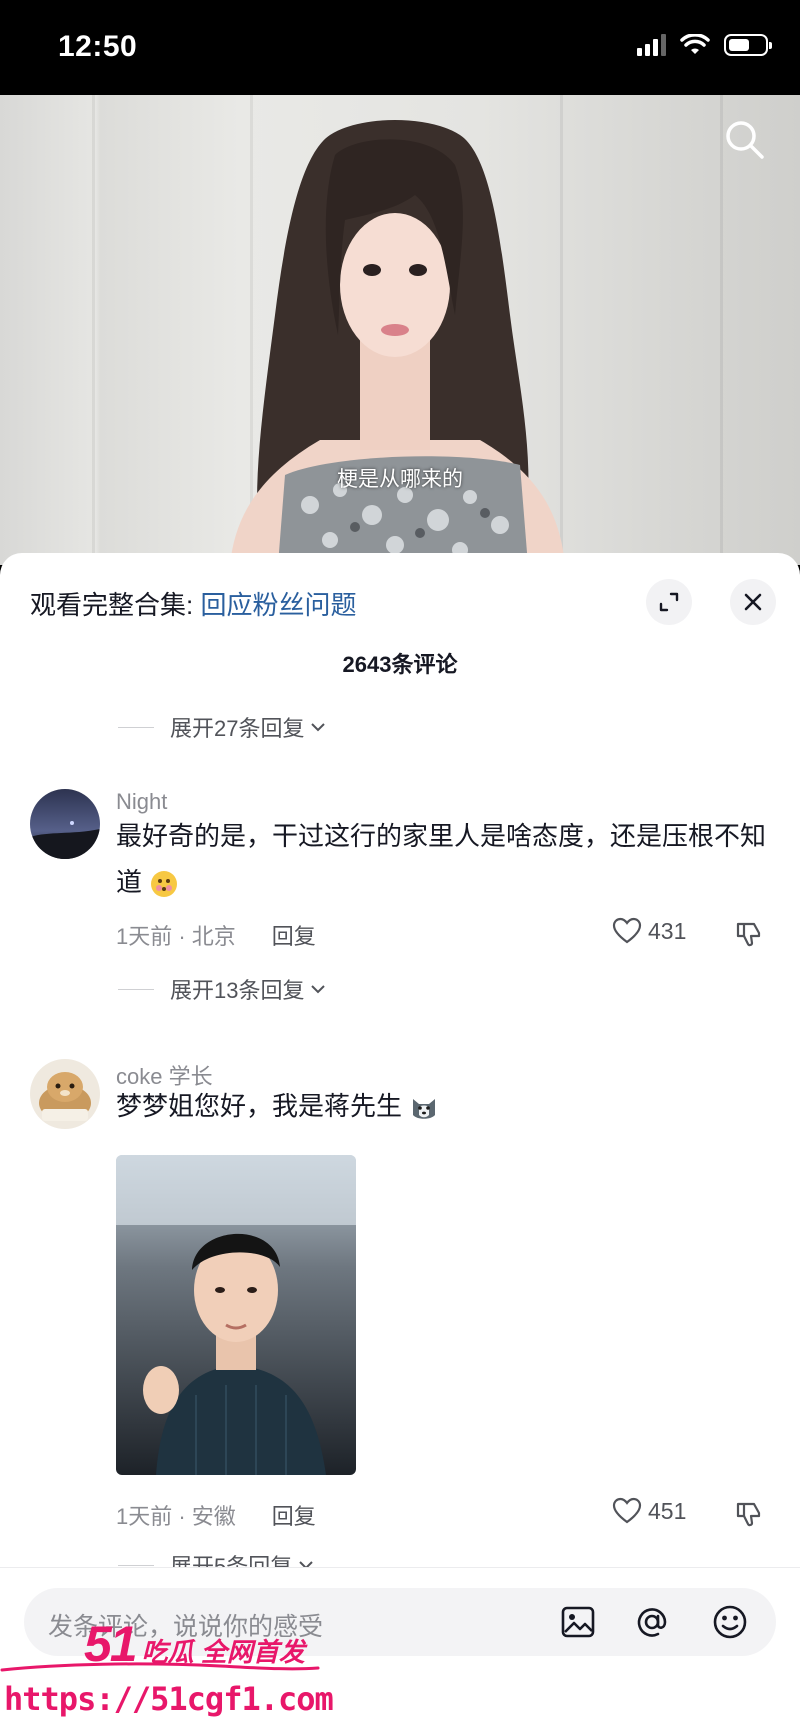 Image resolution: width=800 pixels, height=1733 pixels. I want to click on close-button, so click(753, 602).